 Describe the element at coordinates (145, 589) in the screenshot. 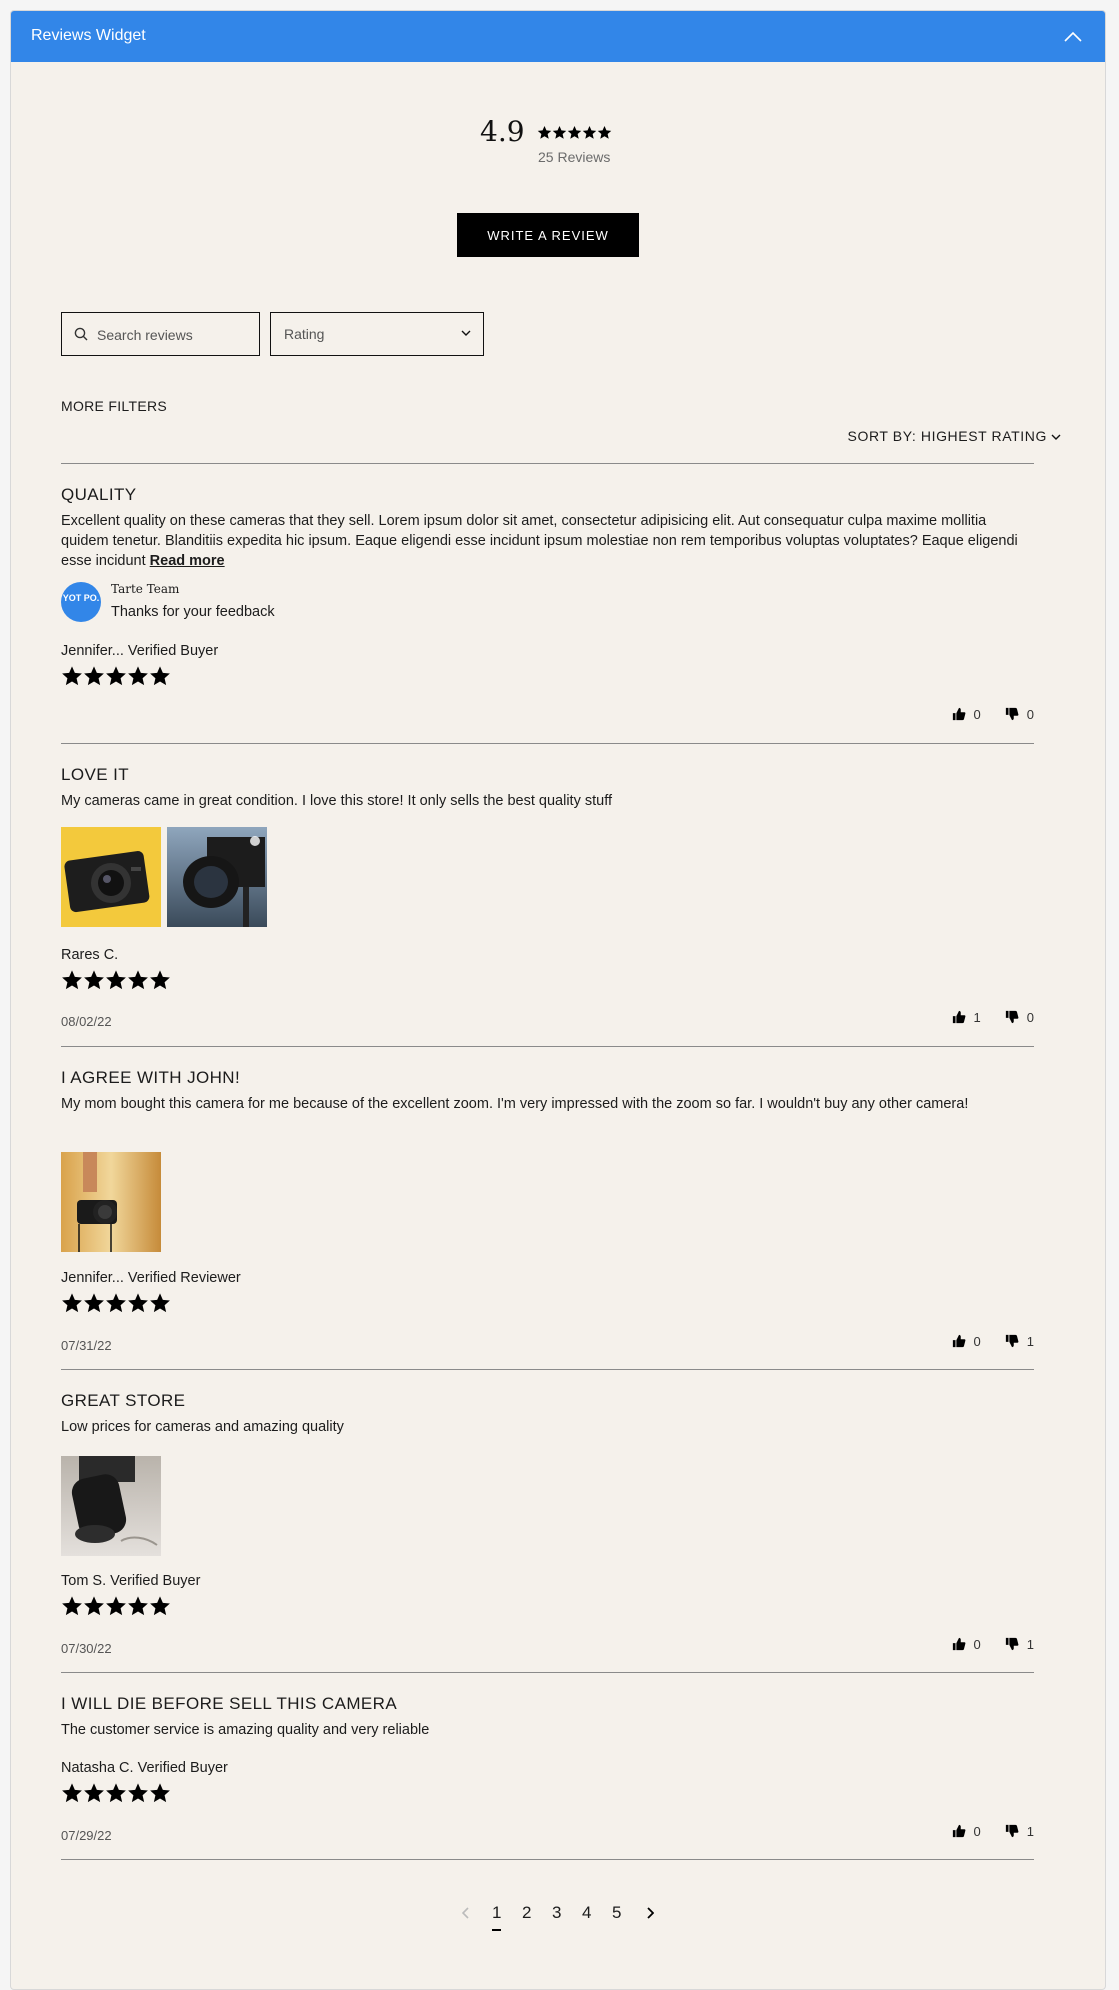

I see `reply-author: Tarte Team` at that location.